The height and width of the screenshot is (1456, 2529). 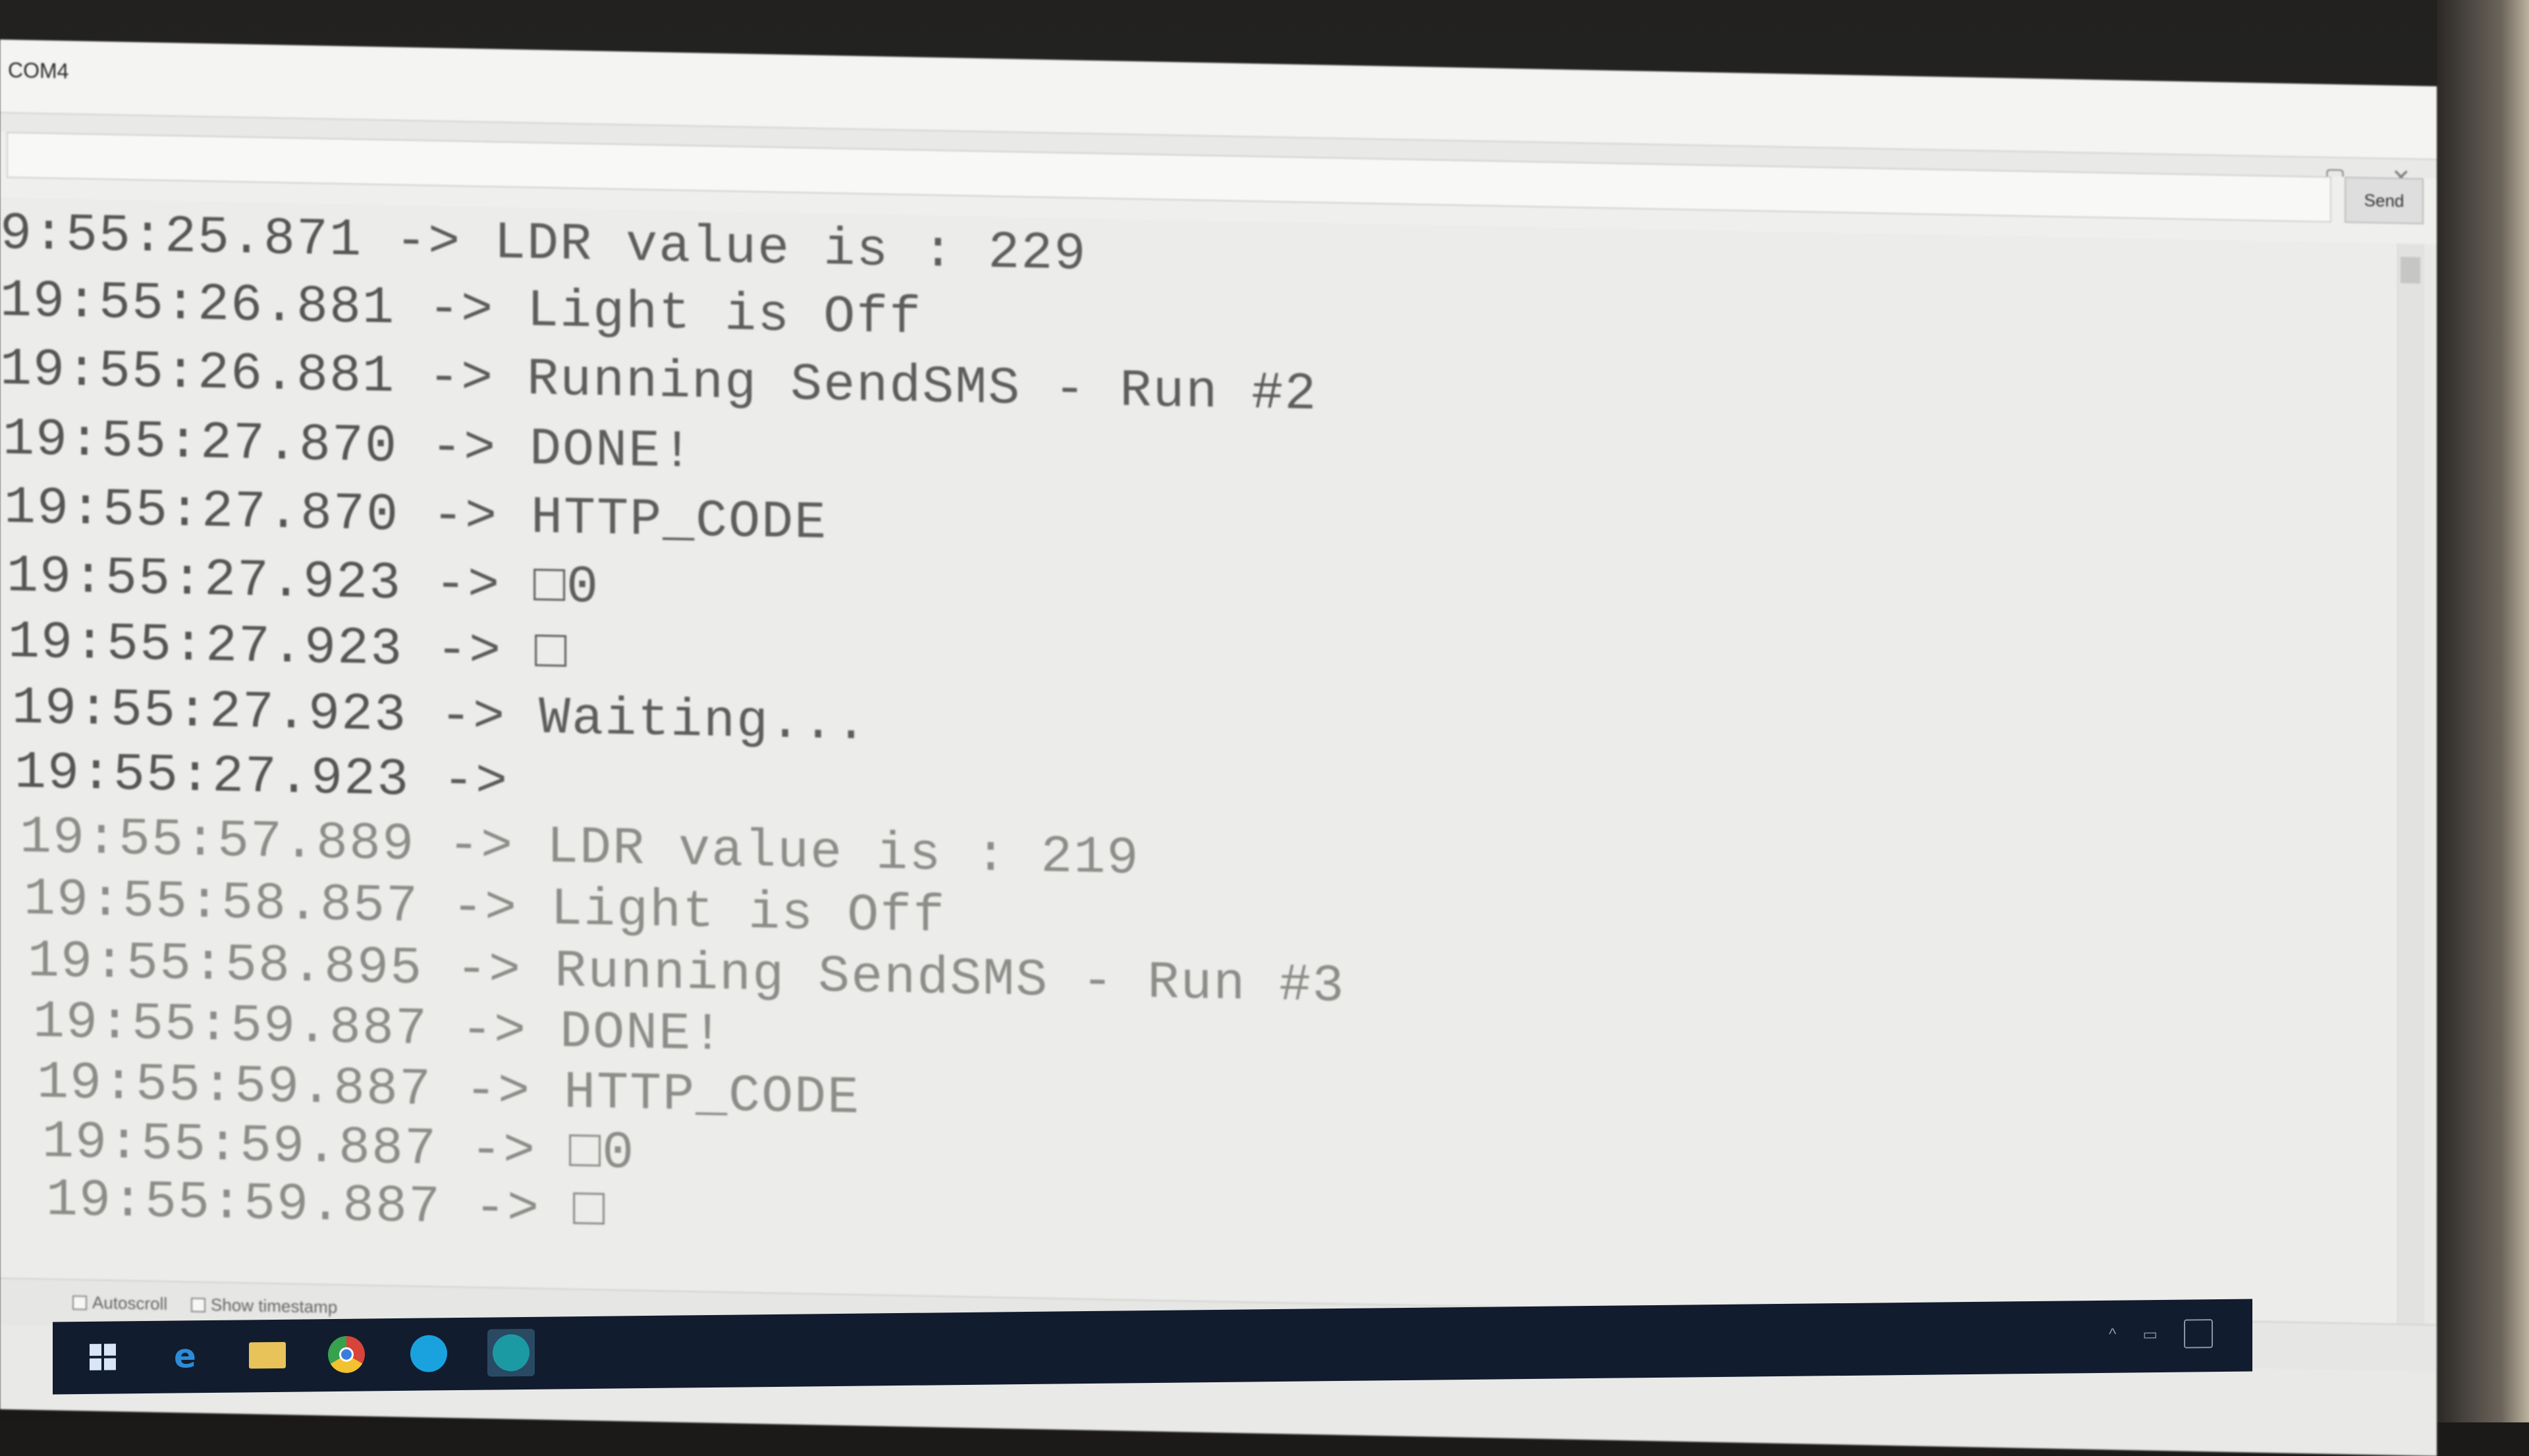 What do you see at coordinates (218, 841) in the screenshot?
I see `log-time: 19:55:57.889` at bounding box center [218, 841].